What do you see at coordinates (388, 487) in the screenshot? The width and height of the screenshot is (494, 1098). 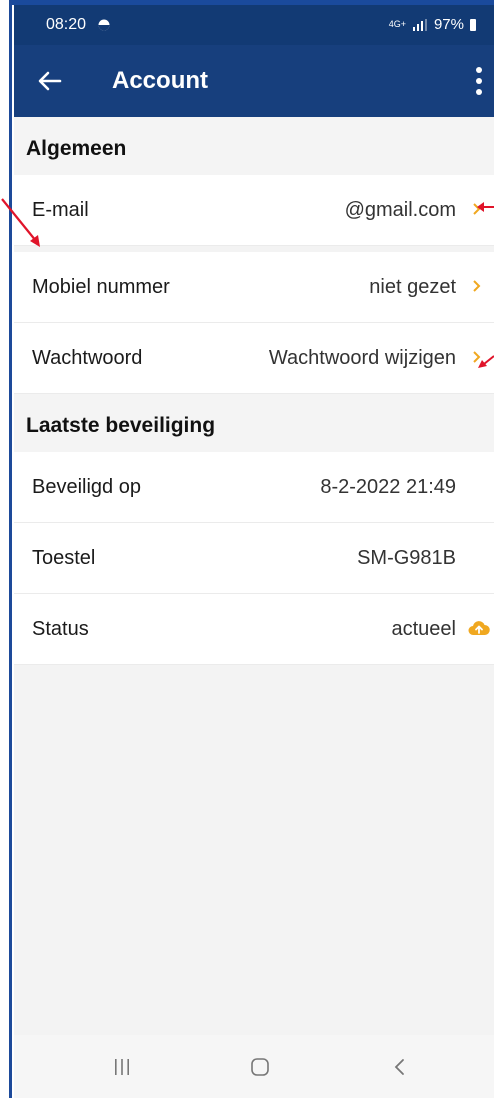 I see `row-value: 8-2-2022 21:49` at bounding box center [388, 487].